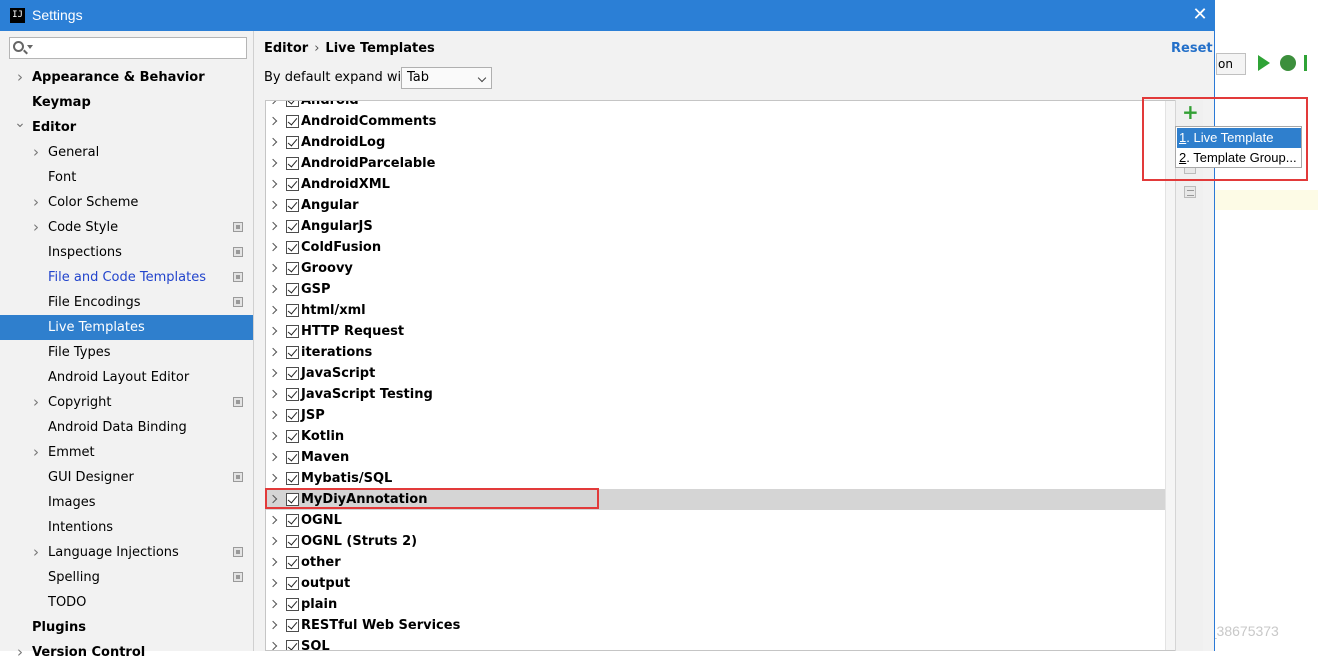 The width and height of the screenshot is (1318, 665). I want to click on sidebar-item-code-style: › Code Style, so click(126, 227).